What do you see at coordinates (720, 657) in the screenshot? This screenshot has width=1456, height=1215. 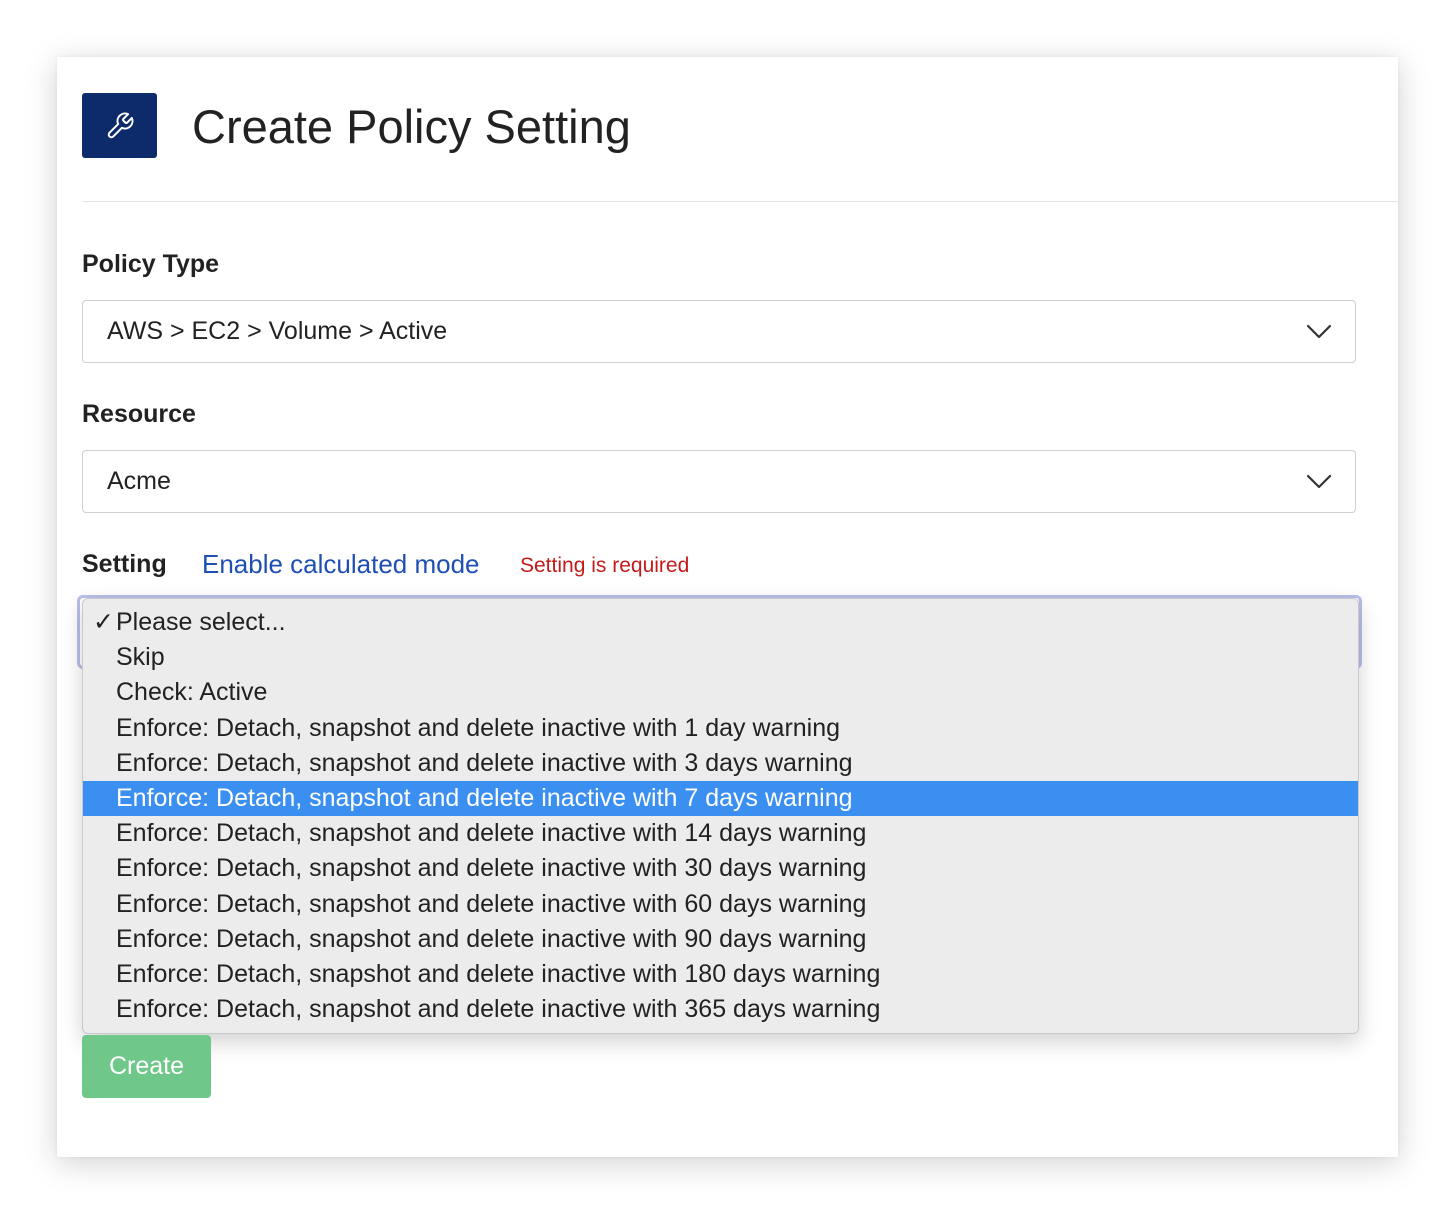 I see `setting-option: Skip` at bounding box center [720, 657].